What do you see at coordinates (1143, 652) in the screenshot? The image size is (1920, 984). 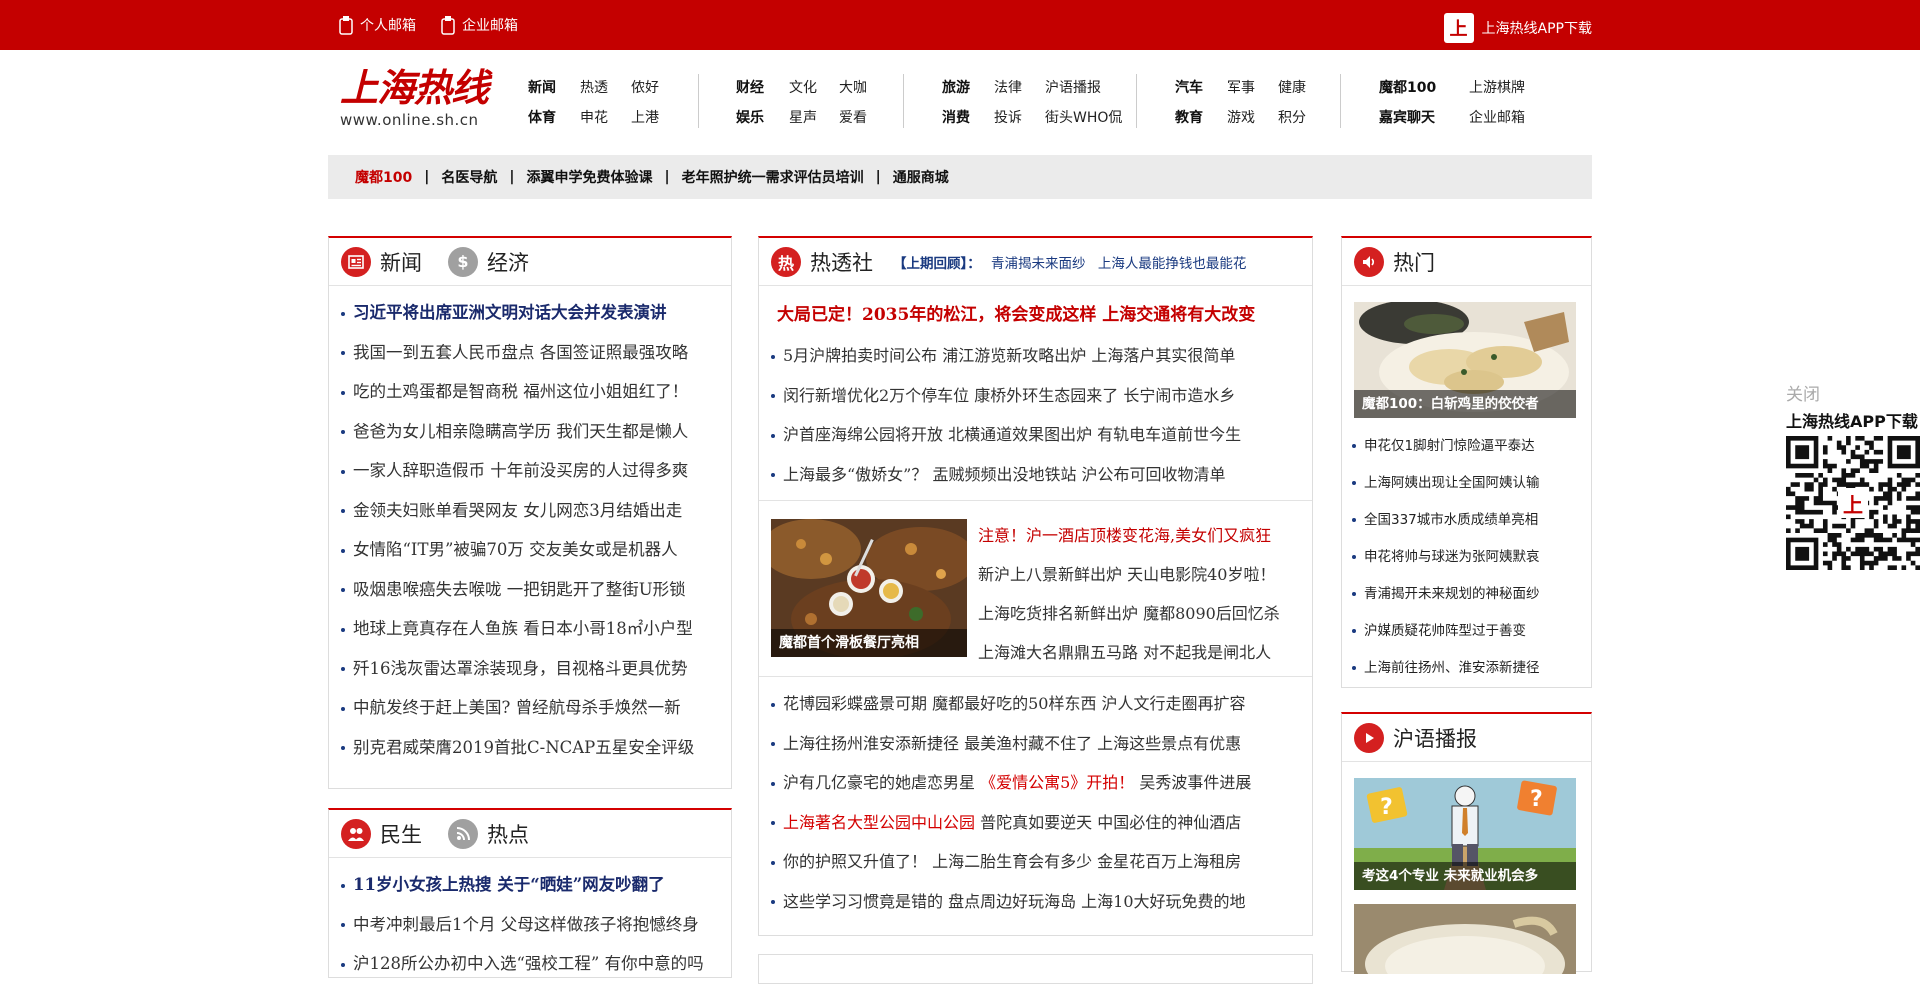 I see `list-item: 上海滩大名鼎鼎五马路 对不起我是闸北人` at bounding box center [1143, 652].